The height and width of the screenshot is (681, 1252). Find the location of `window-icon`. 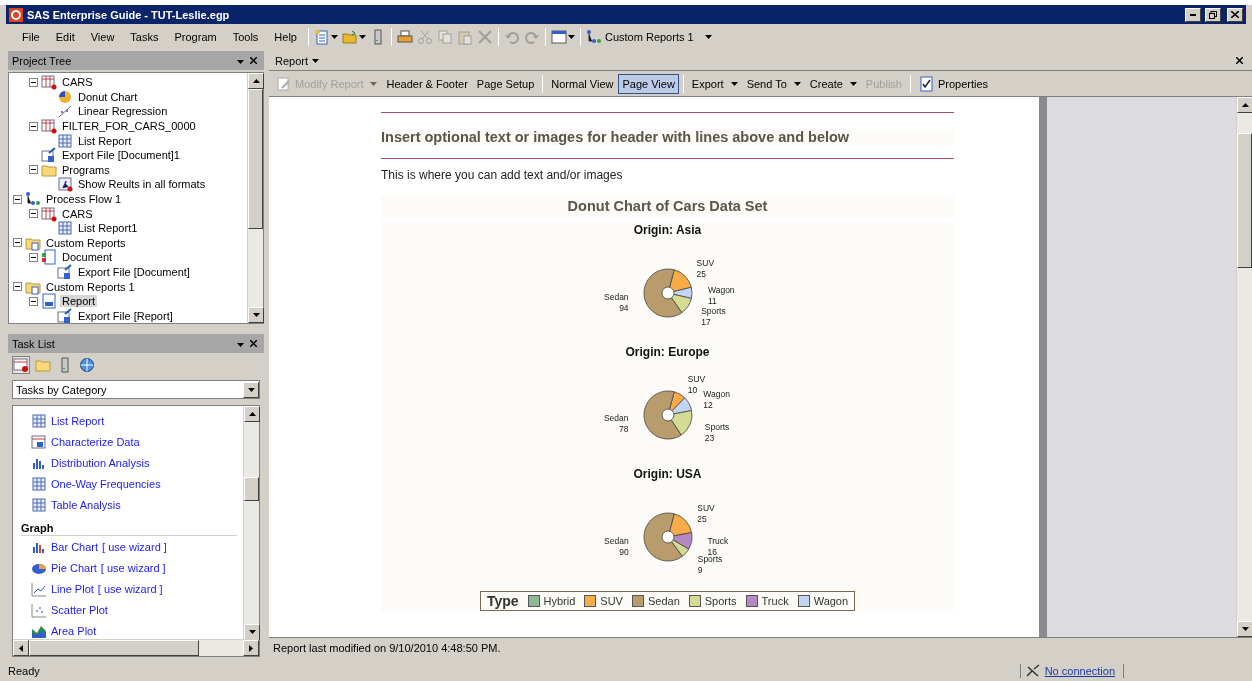

window-icon is located at coordinates (559, 36).